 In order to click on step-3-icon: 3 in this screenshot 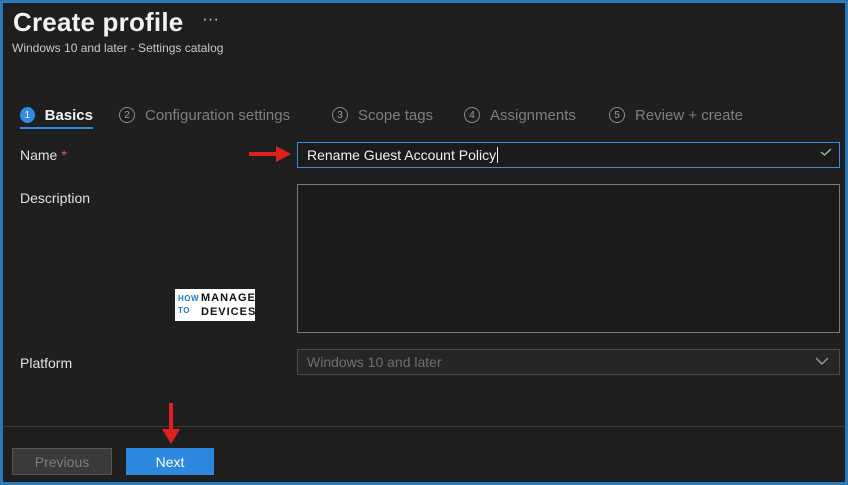, I will do `click(340, 115)`.